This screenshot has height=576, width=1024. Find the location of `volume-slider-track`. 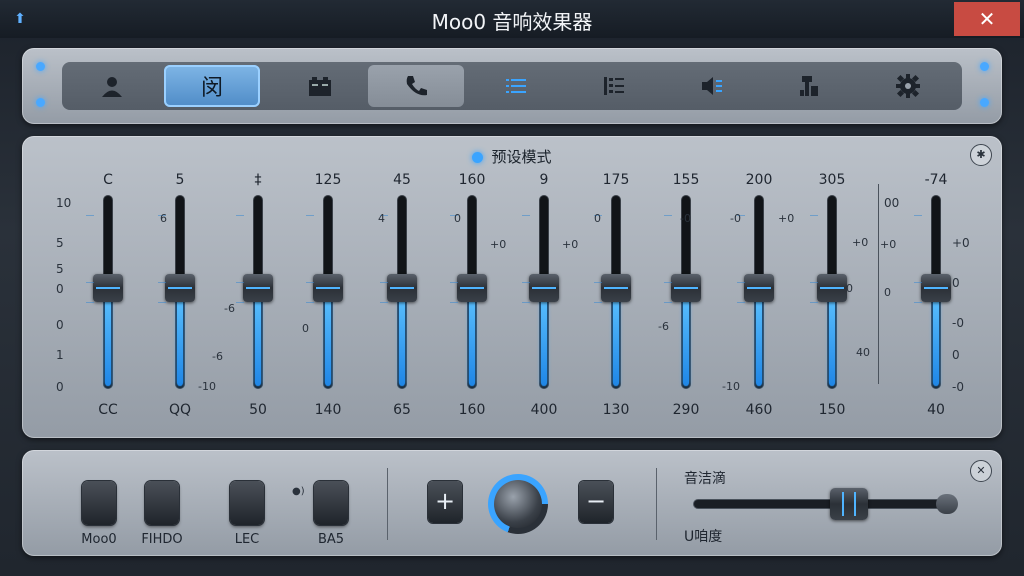

volume-slider-track is located at coordinates (819, 504).